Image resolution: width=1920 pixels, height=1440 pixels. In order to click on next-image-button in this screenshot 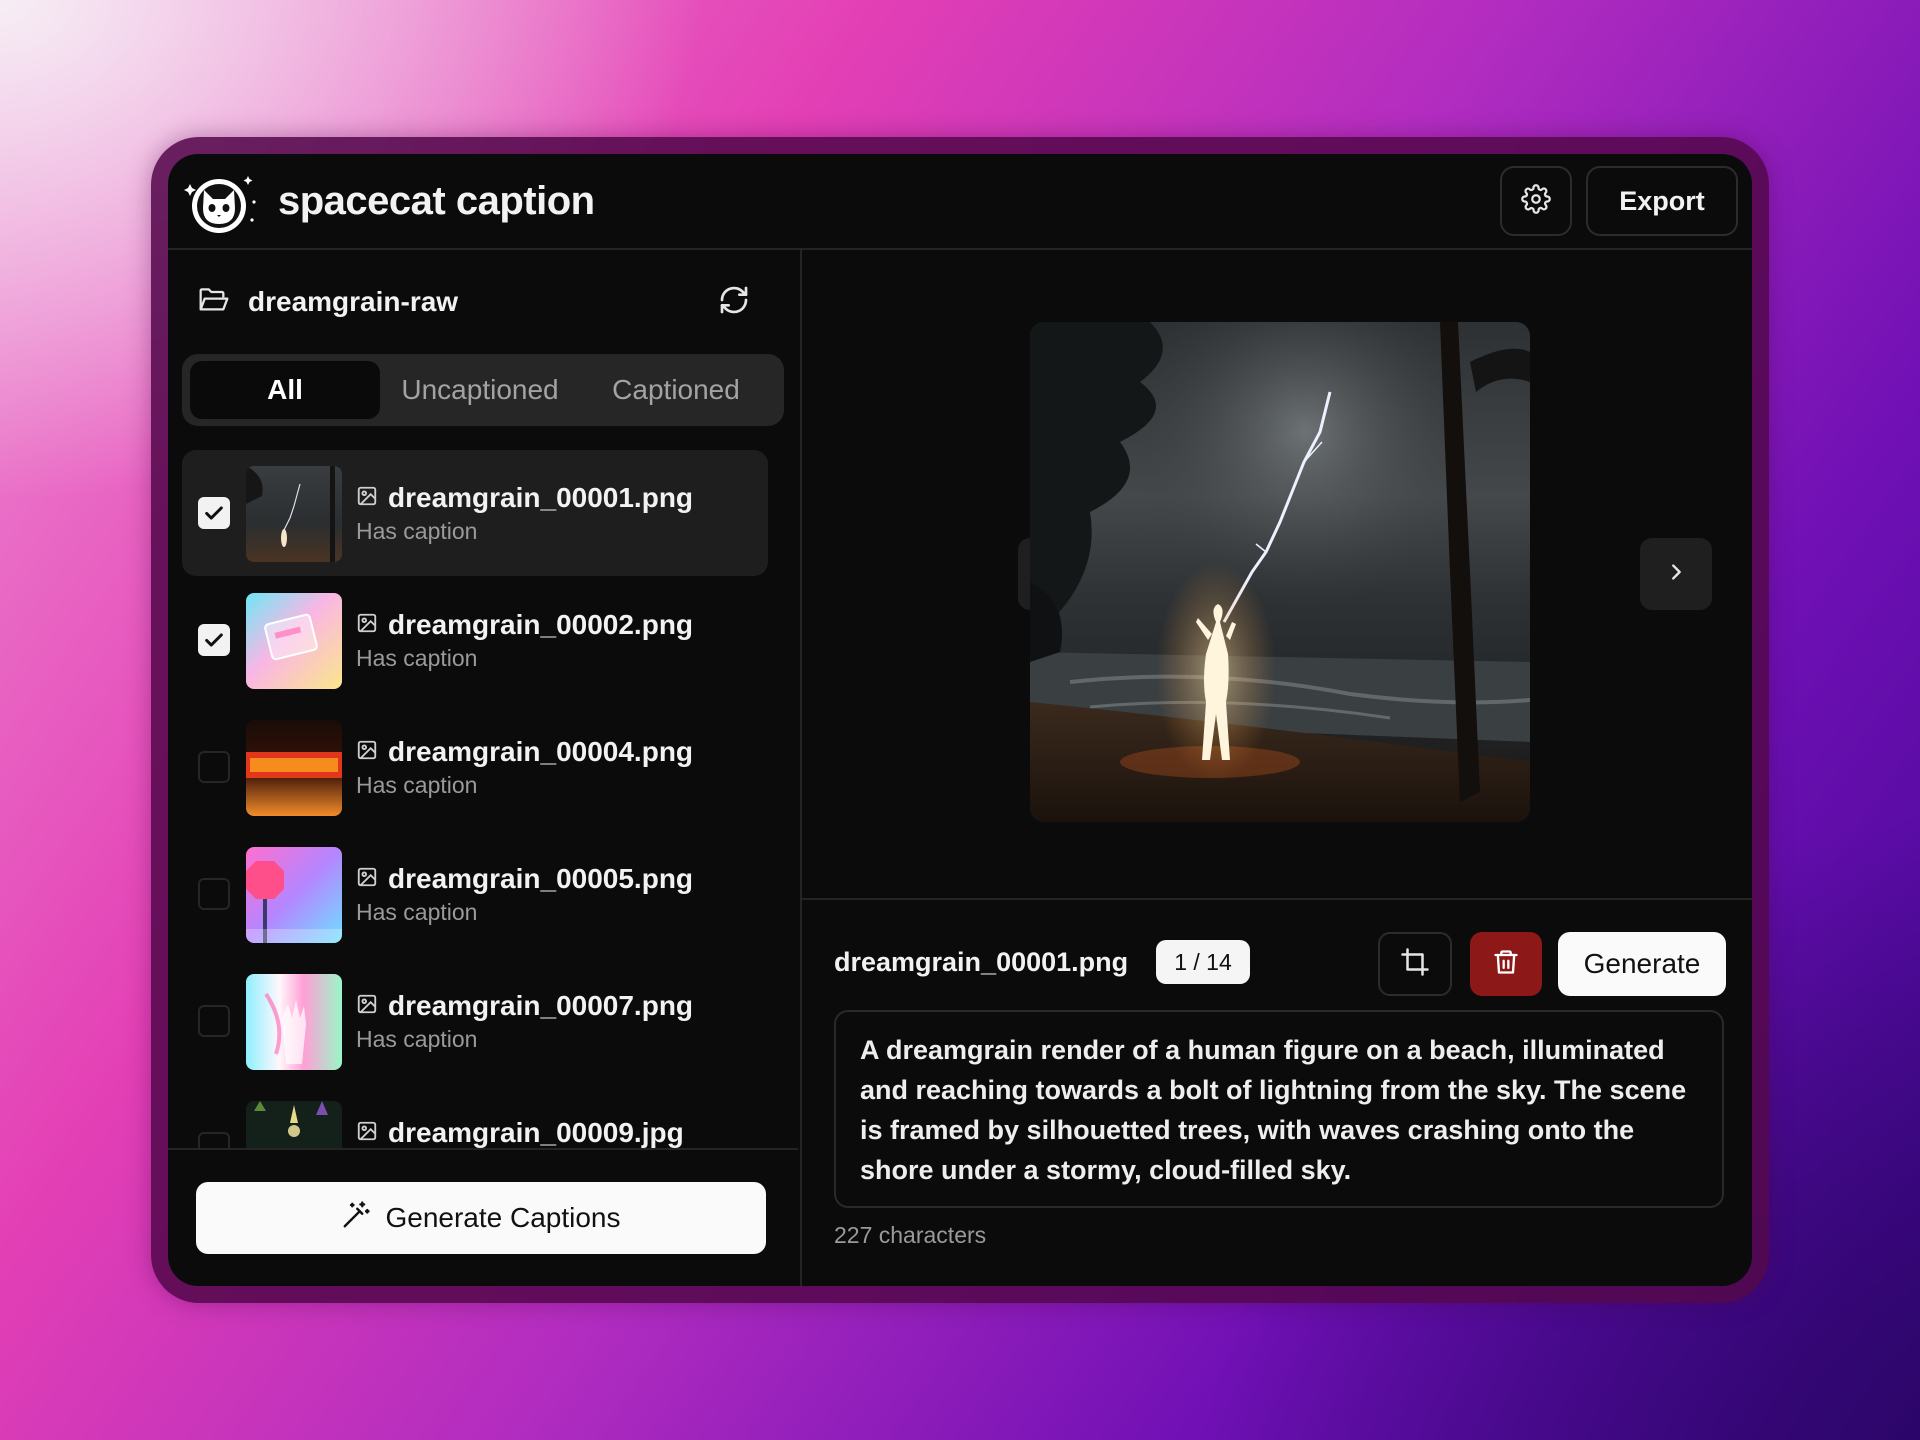, I will do `click(1676, 574)`.